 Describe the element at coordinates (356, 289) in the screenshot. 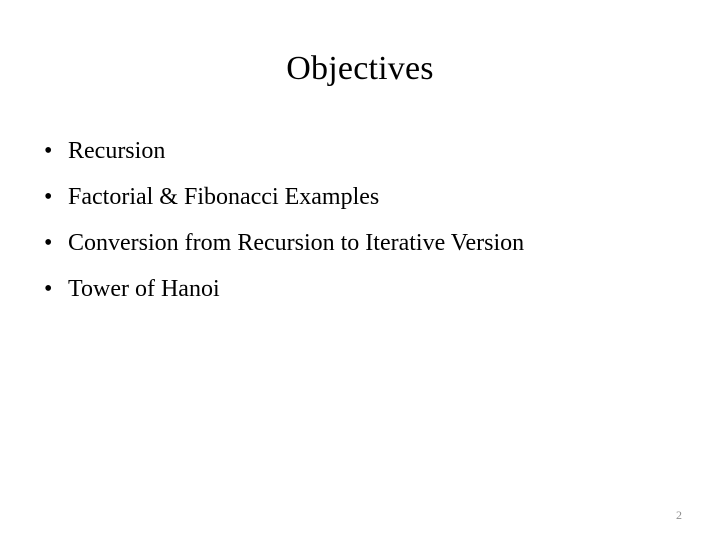

I see `list-item: • Tower of Hanoi` at that location.